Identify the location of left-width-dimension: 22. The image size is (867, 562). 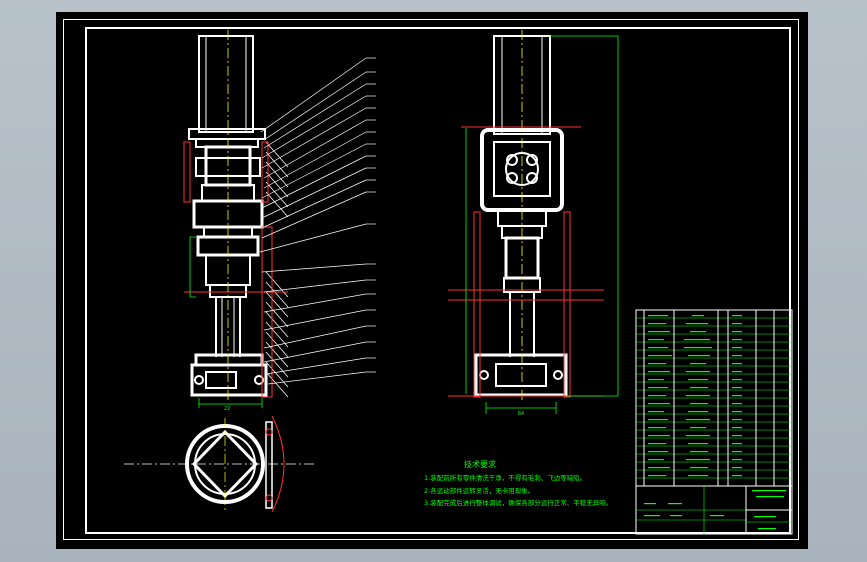
(227, 409).